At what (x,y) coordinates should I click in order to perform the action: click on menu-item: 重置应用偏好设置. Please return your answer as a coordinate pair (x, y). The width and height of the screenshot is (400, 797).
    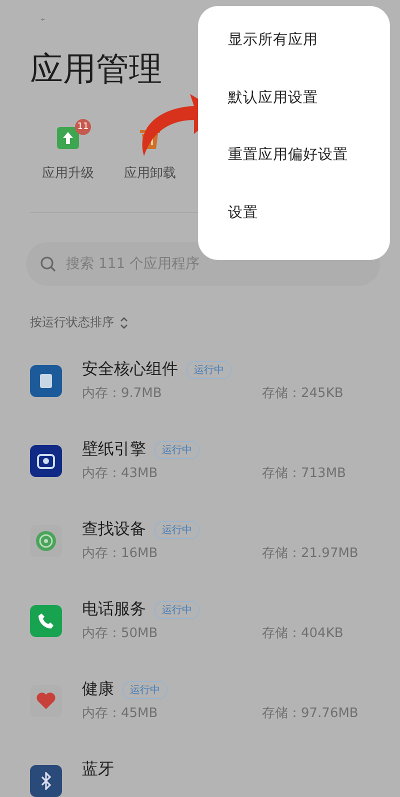
    Looking at the image, I should click on (294, 173).